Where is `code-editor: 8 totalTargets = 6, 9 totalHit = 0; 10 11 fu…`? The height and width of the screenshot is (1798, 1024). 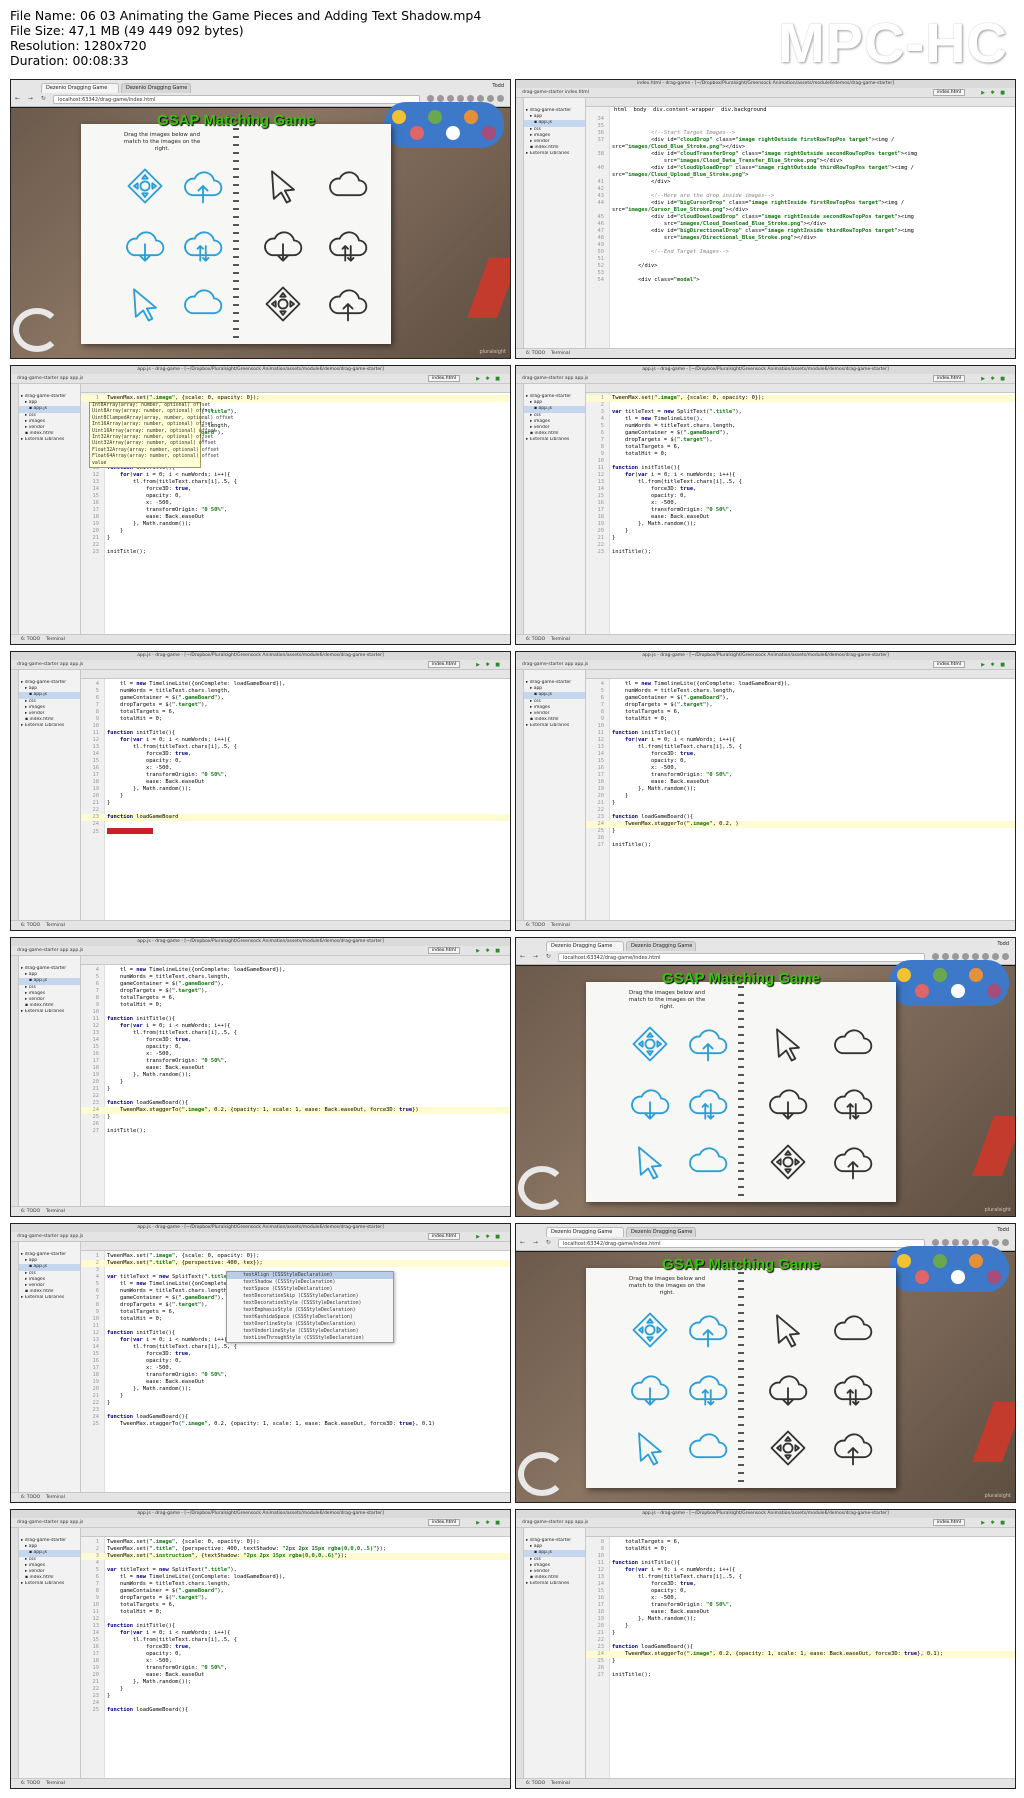 code-editor: 8 totalTargets = 6, 9 totalHit = 0; 10 11 fu… is located at coordinates (800, 1657).